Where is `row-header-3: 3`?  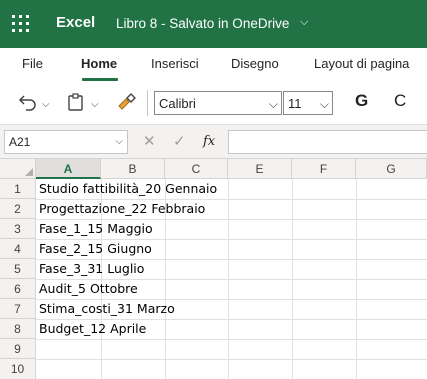 row-header-3: 3 is located at coordinates (18, 229).